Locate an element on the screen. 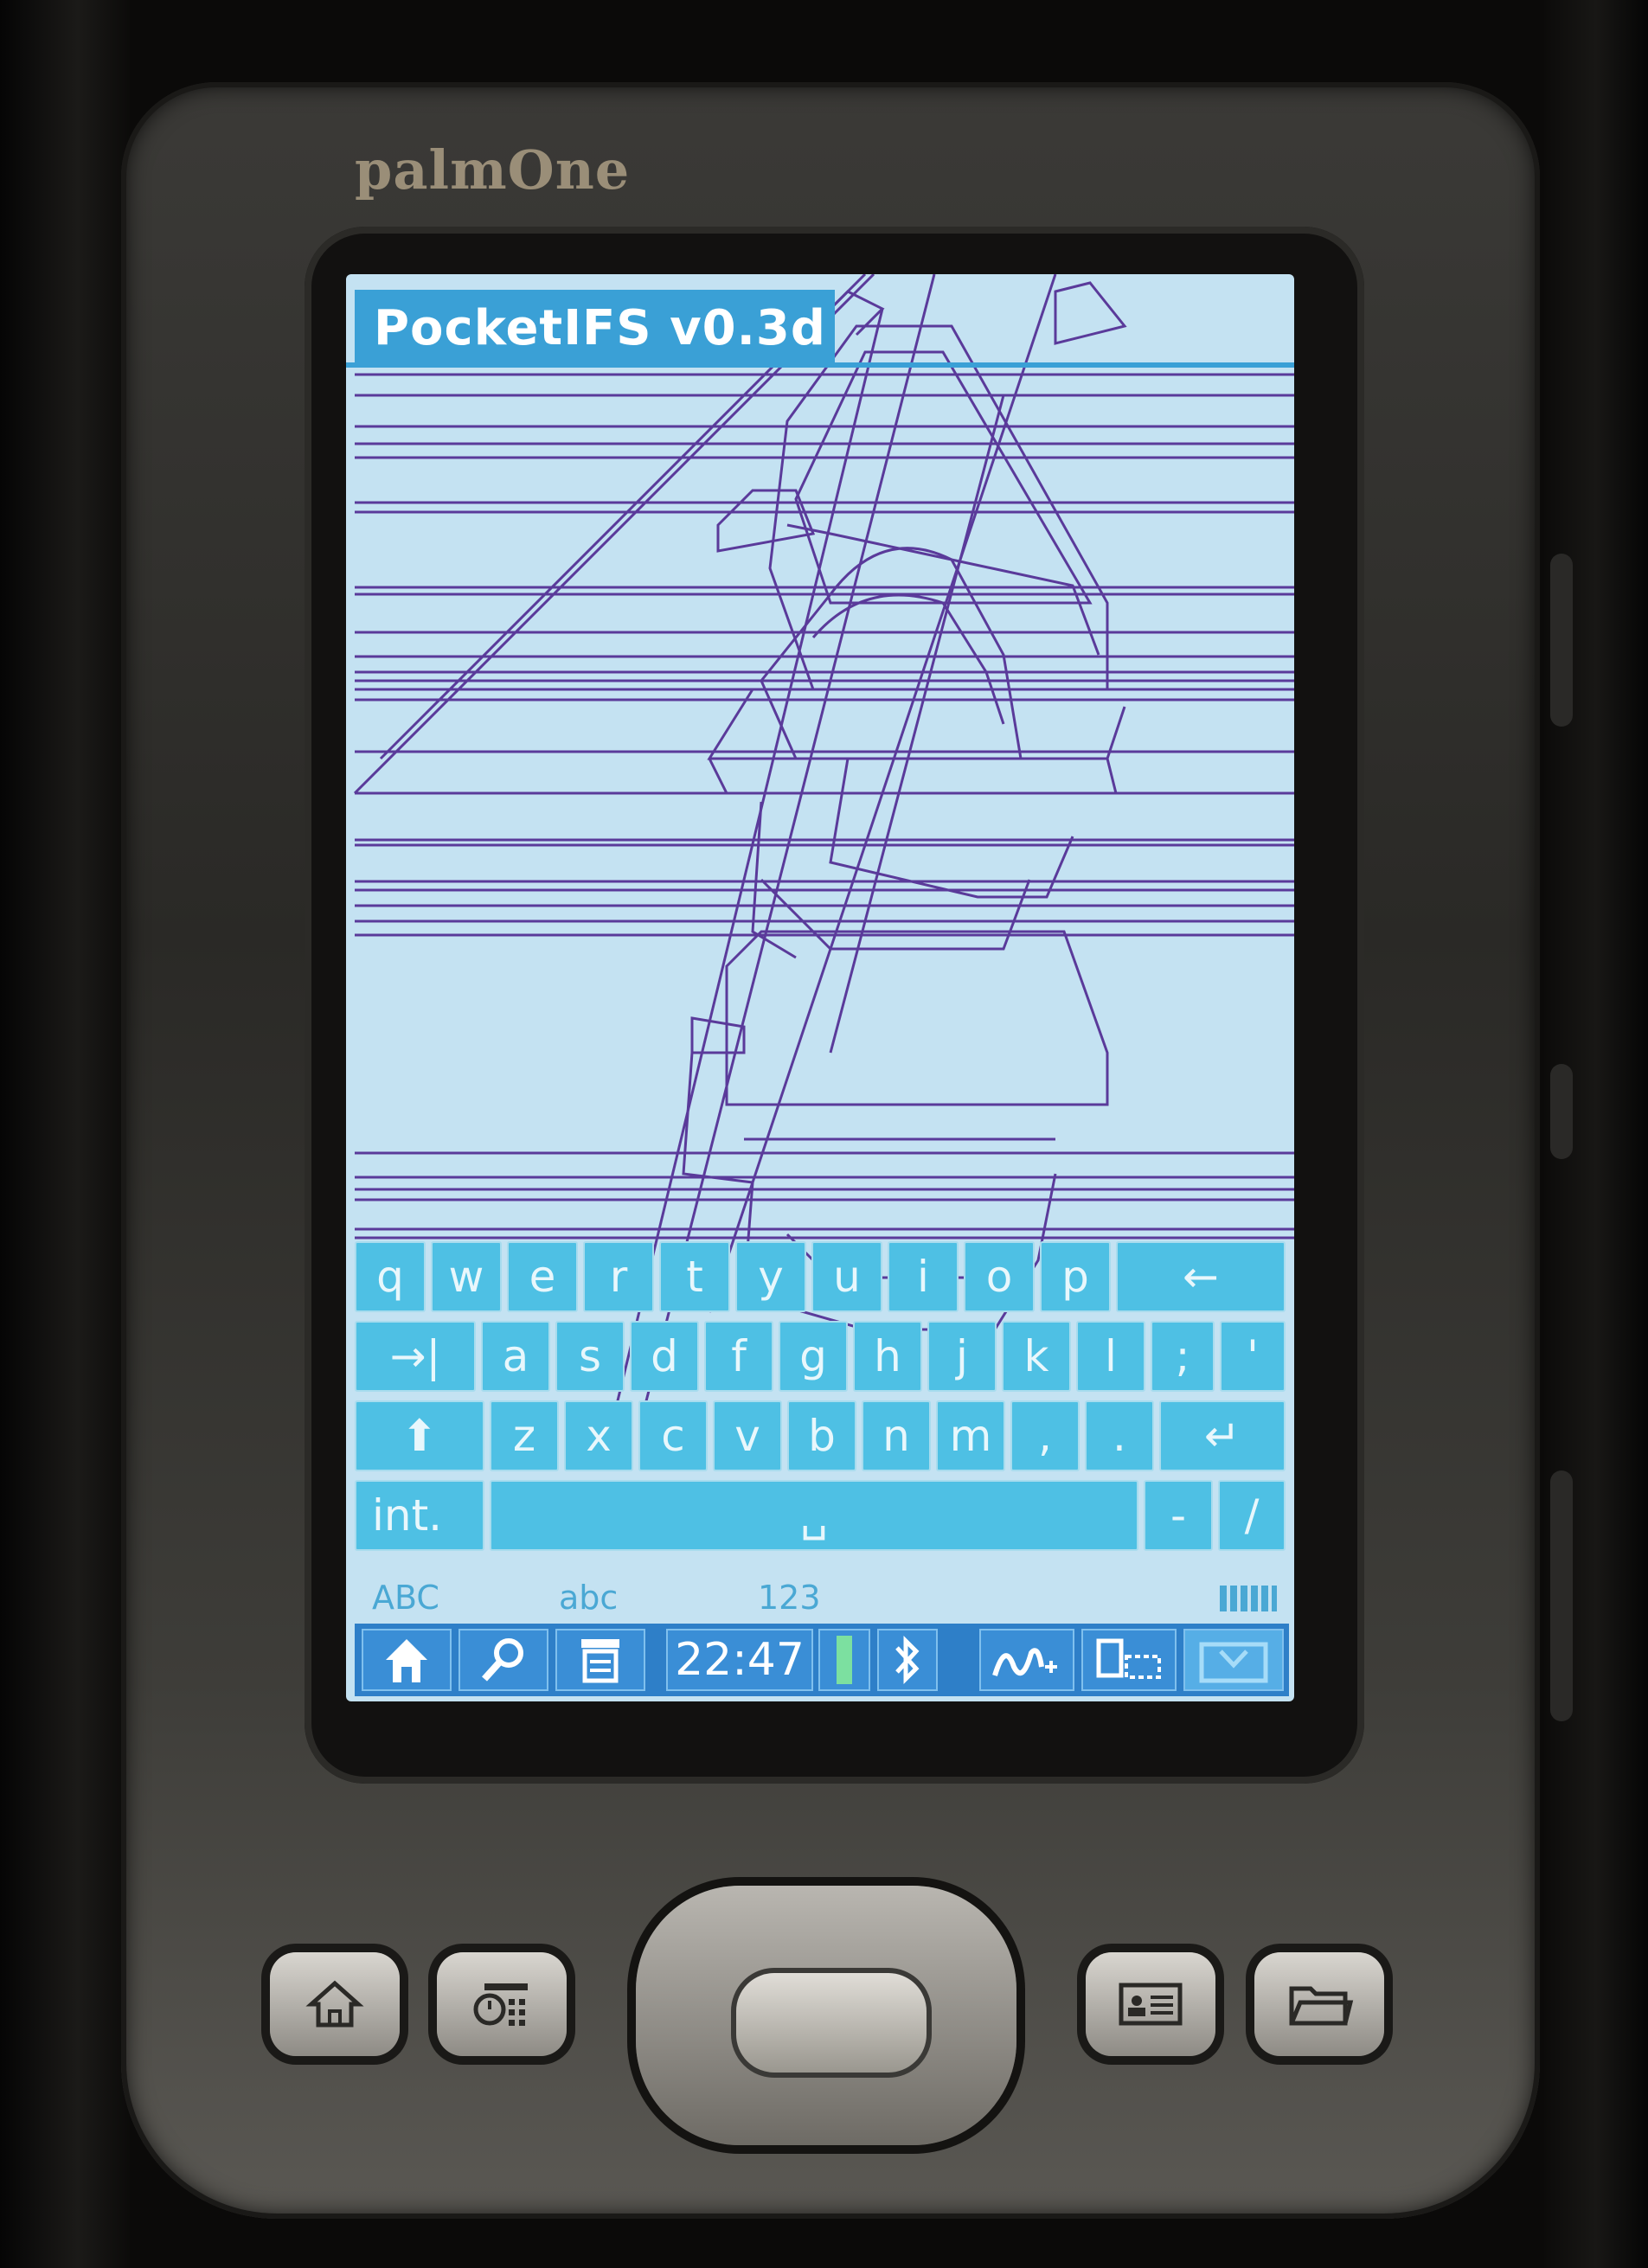  five-way-navigator is located at coordinates (826, 2015).